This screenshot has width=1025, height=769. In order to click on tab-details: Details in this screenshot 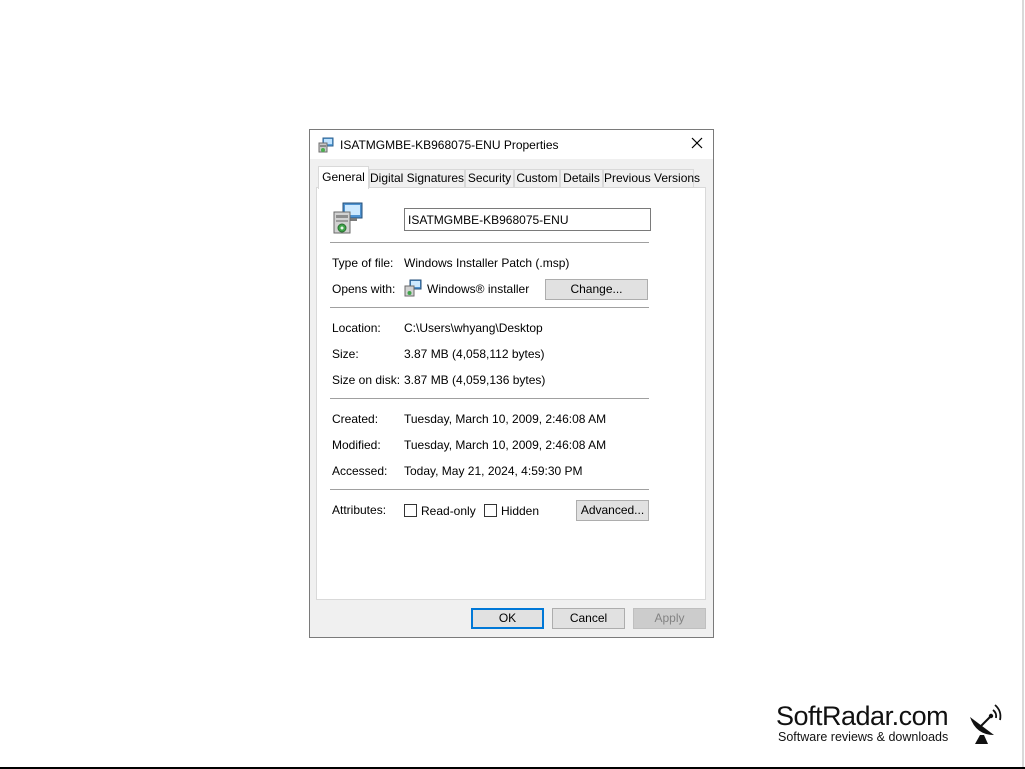, I will do `click(581, 178)`.